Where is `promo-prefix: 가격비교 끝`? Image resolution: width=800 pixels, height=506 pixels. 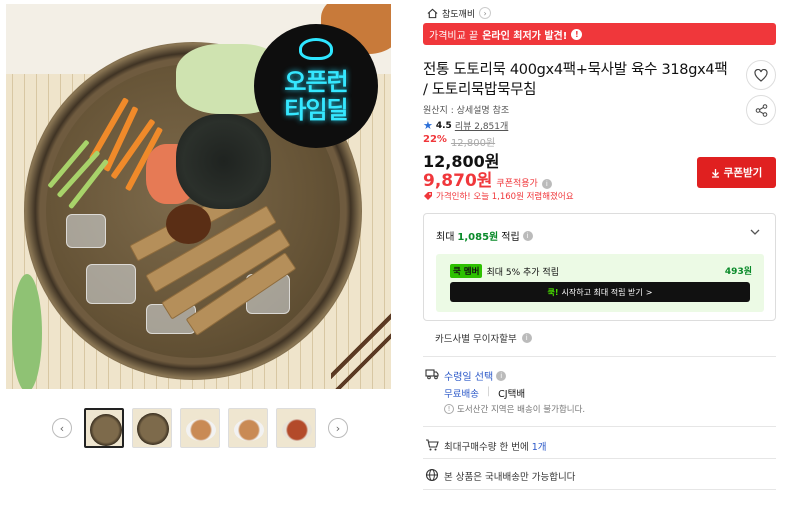
promo-prefix: 가격비교 끝 is located at coordinates (454, 36).